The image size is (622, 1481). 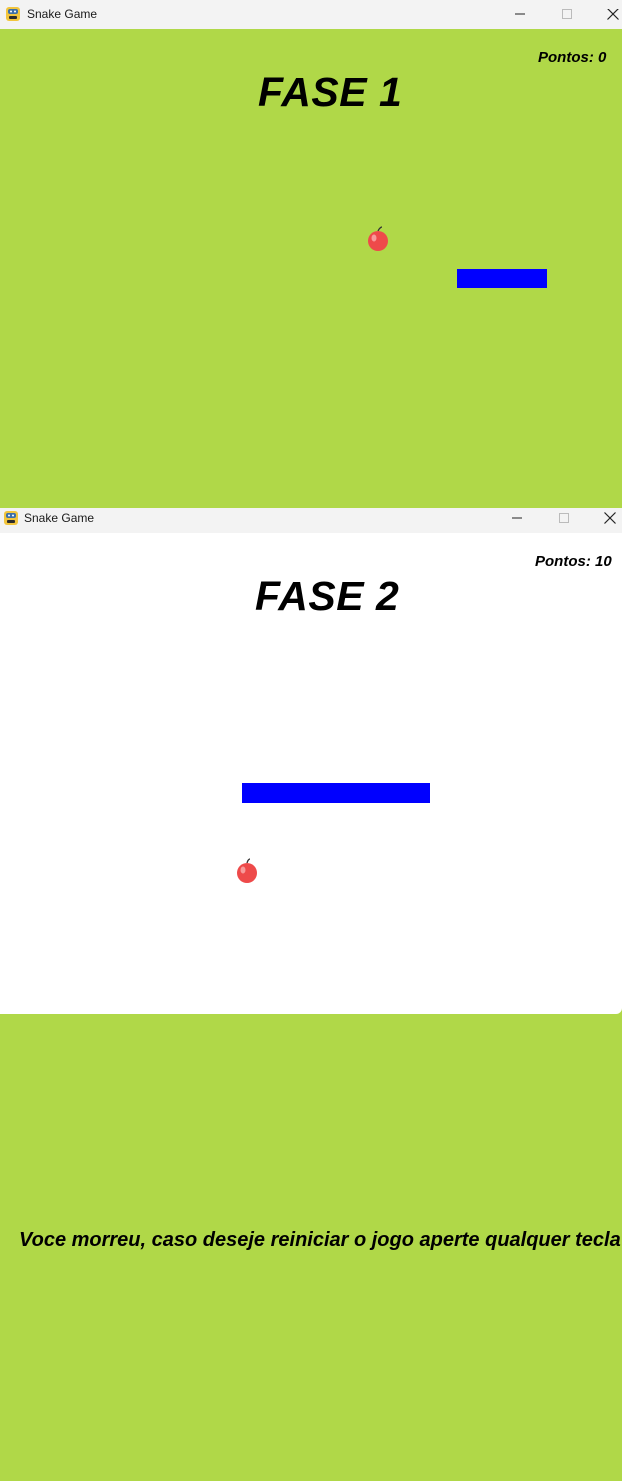 What do you see at coordinates (572, 57) in the screenshot?
I see `score-label: Pontos: 0` at bounding box center [572, 57].